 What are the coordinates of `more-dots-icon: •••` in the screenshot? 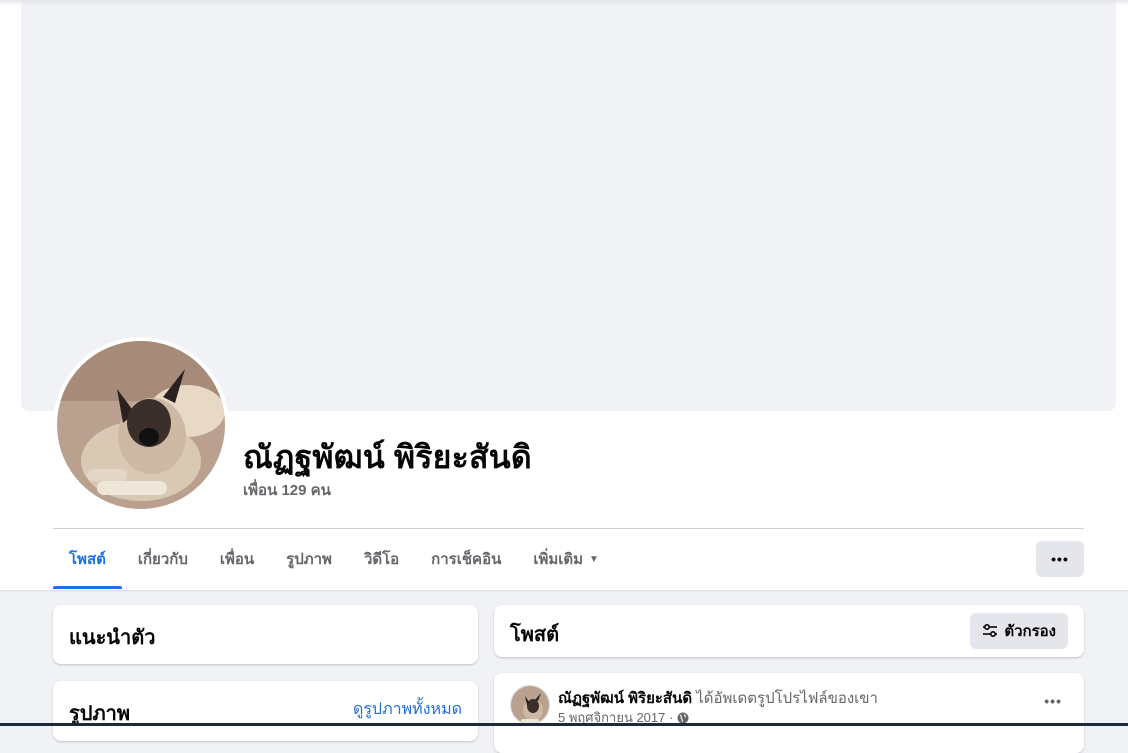 It's located at (1060, 559).